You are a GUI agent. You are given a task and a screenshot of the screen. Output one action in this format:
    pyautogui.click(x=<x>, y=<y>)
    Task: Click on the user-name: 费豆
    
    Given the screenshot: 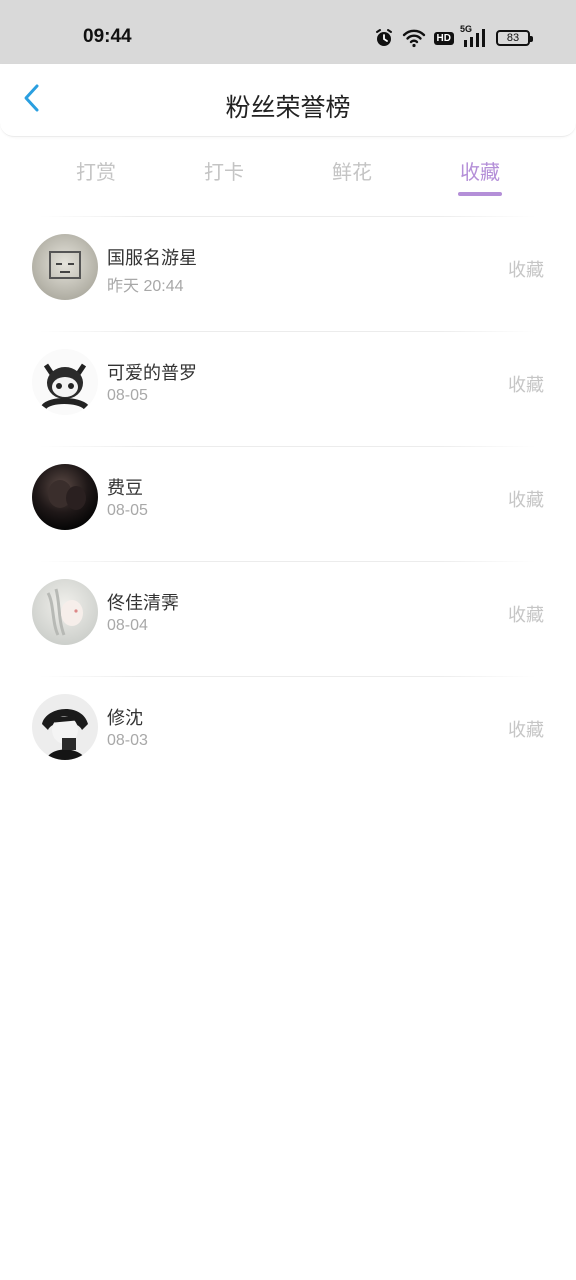 What is the action you would take?
    pyautogui.click(x=125, y=488)
    